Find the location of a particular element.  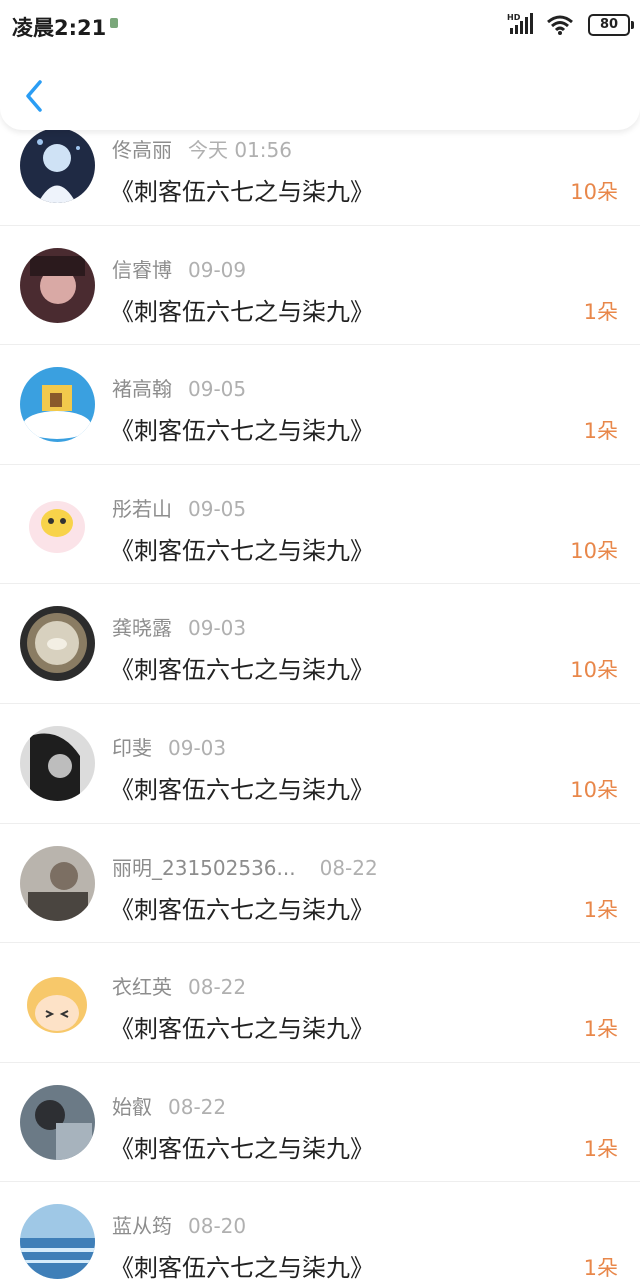

list-item: 信睿博 09-09 《刺客伍六七之与柒九》 1朵 is located at coordinates (320, 286).